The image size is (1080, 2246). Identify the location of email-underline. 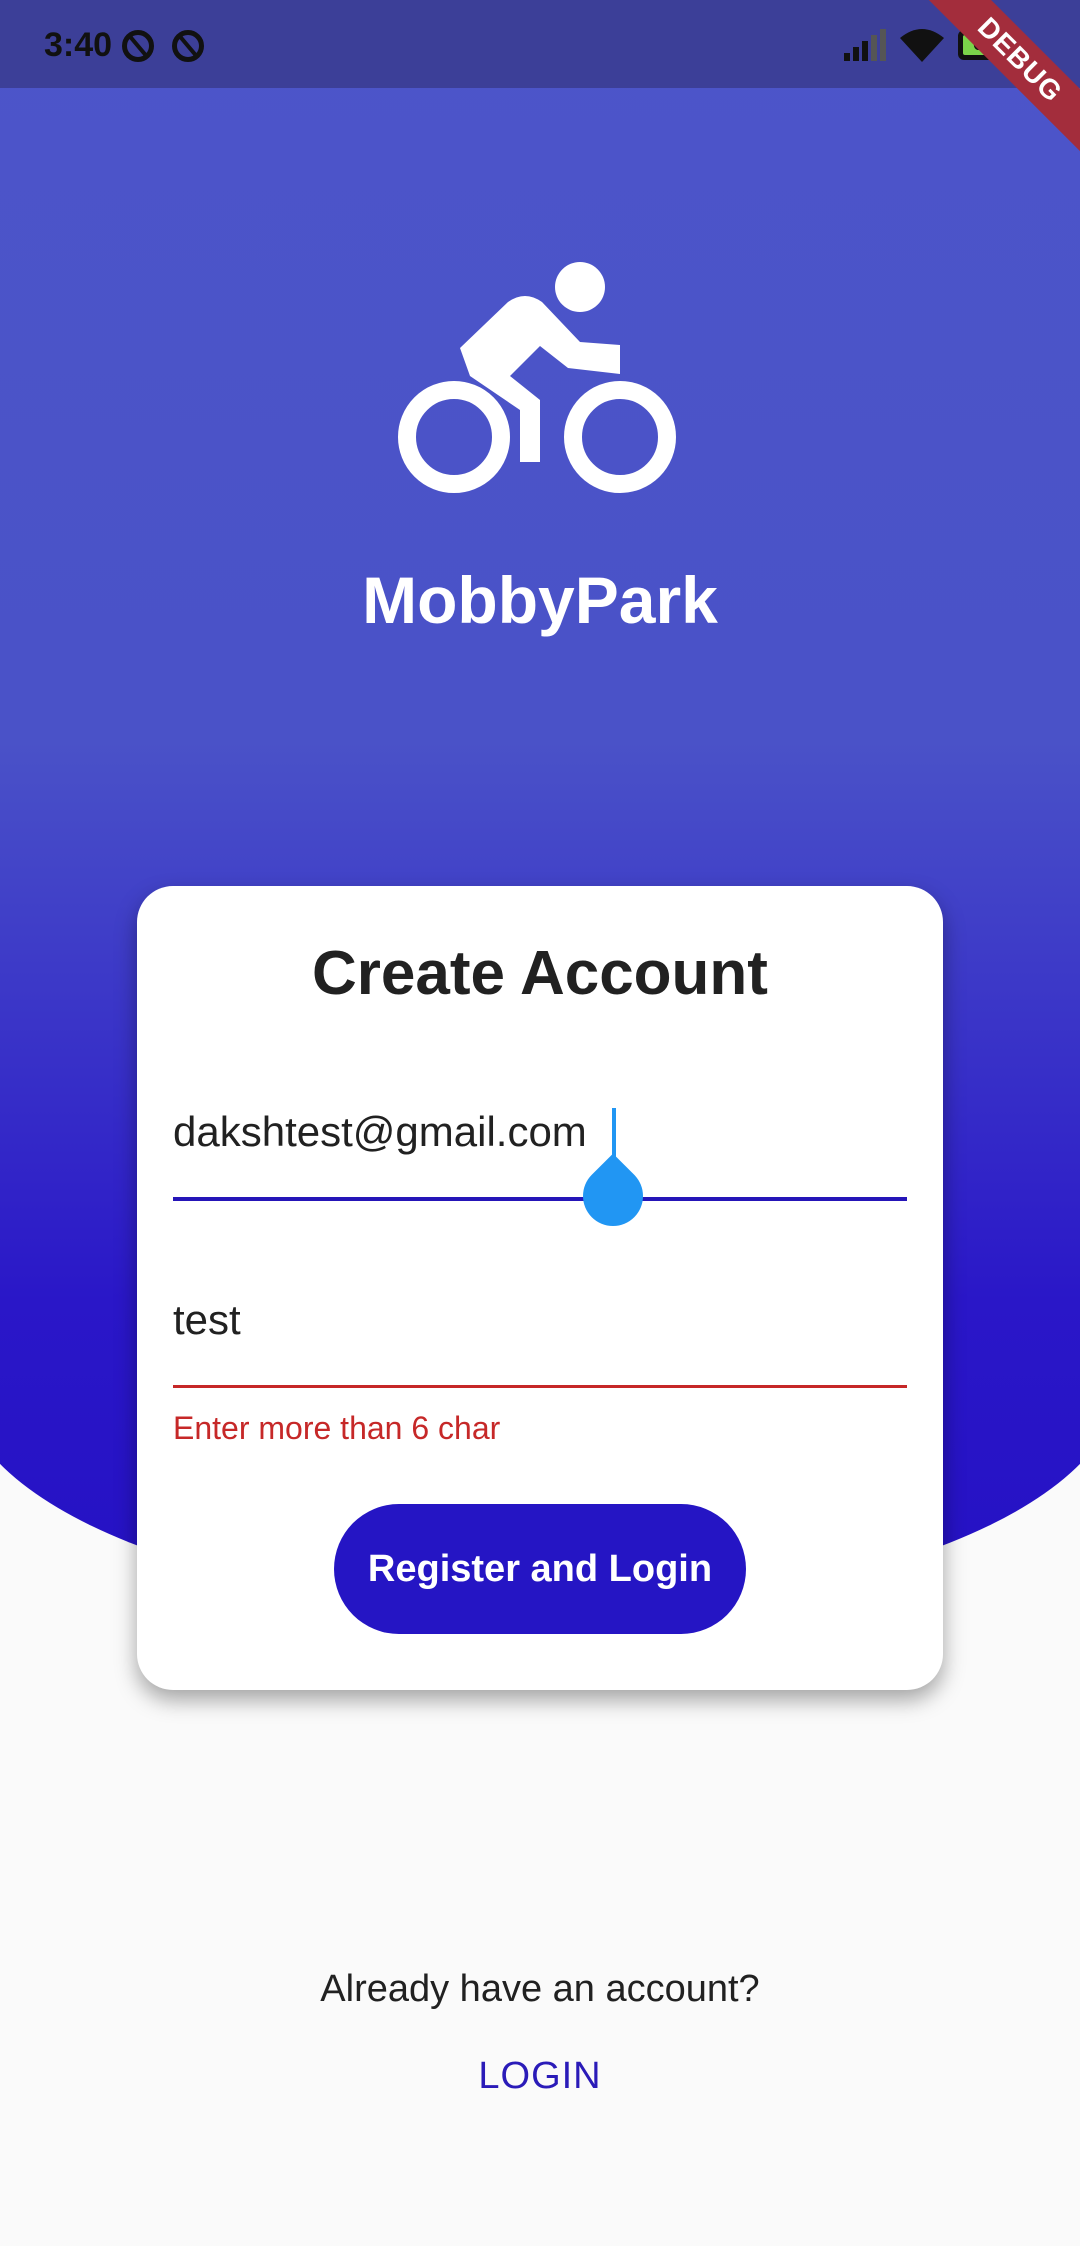
(540, 1199).